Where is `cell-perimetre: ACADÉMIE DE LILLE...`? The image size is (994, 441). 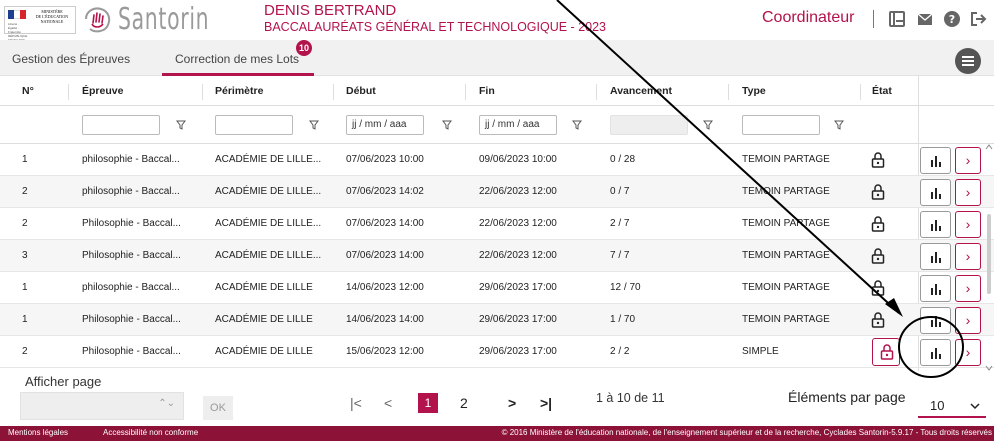 cell-perimetre: ACADÉMIE DE LILLE... is located at coordinates (268, 255).